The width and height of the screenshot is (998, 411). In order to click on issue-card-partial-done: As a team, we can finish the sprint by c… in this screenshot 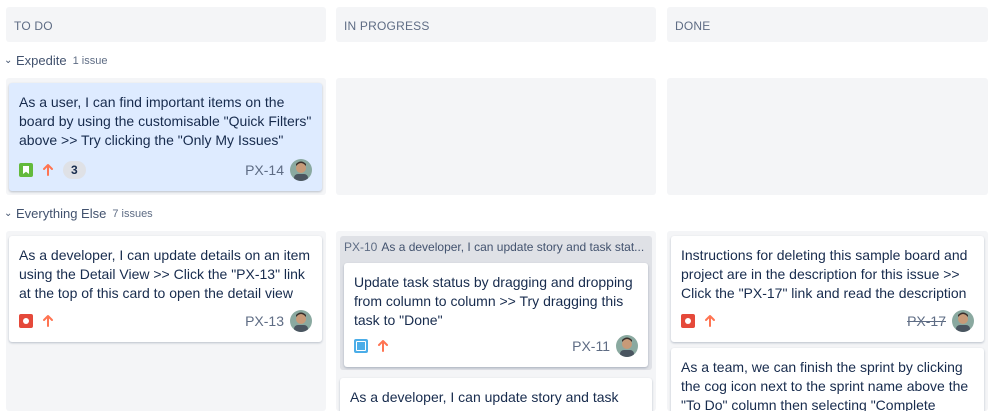, I will do `click(827, 379)`.